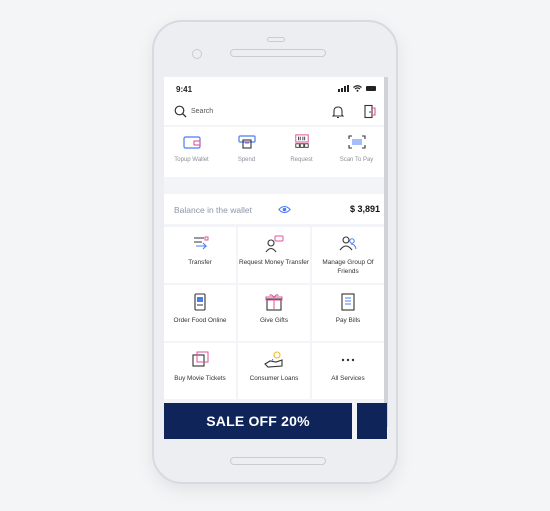 The width and height of the screenshot is (550, 511). What do you see at coordinates (246, 152) in the screenshot?
I see `quick-action-spend: Spend` at bounding box center [246, 152].